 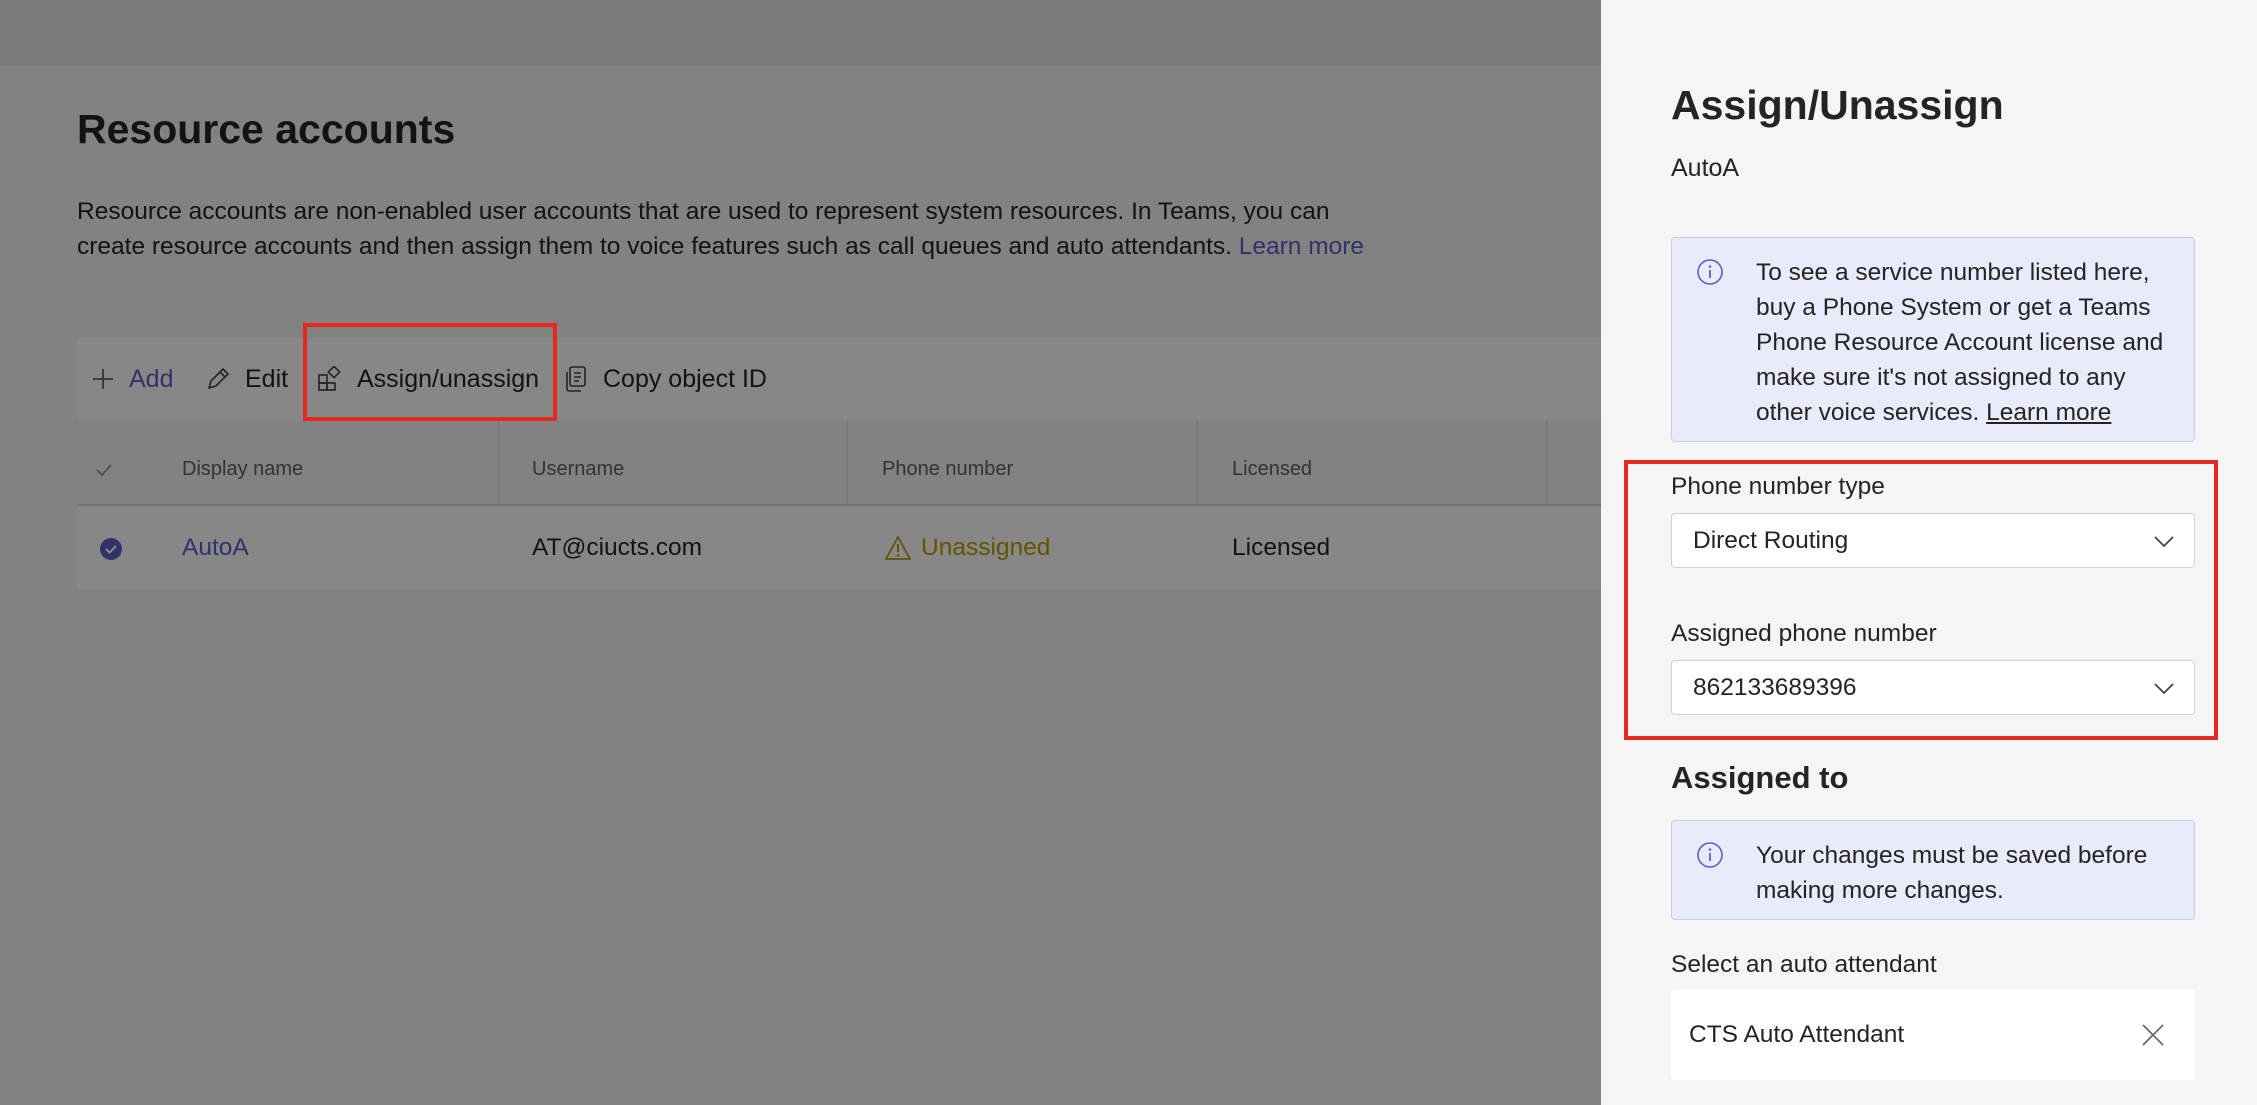 I want to click on highlight-box-assign-button, so click(x=430, y=372).